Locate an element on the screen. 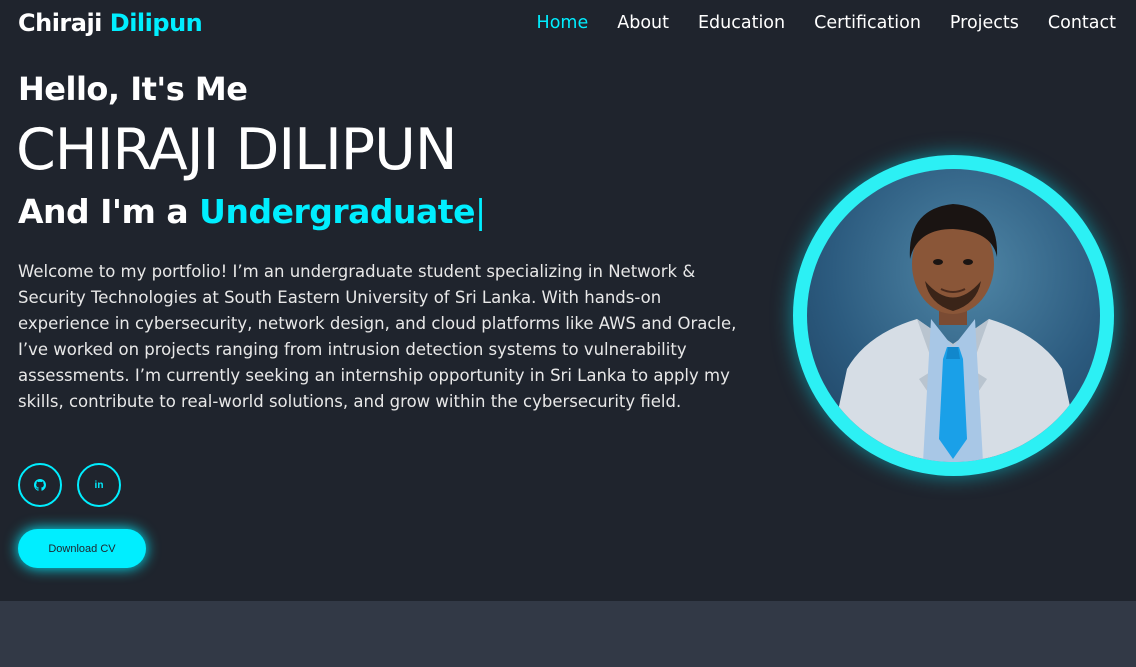 This screenshot has height=667, width=1136. profile-photo-frame is located at coordinates (953, 315).